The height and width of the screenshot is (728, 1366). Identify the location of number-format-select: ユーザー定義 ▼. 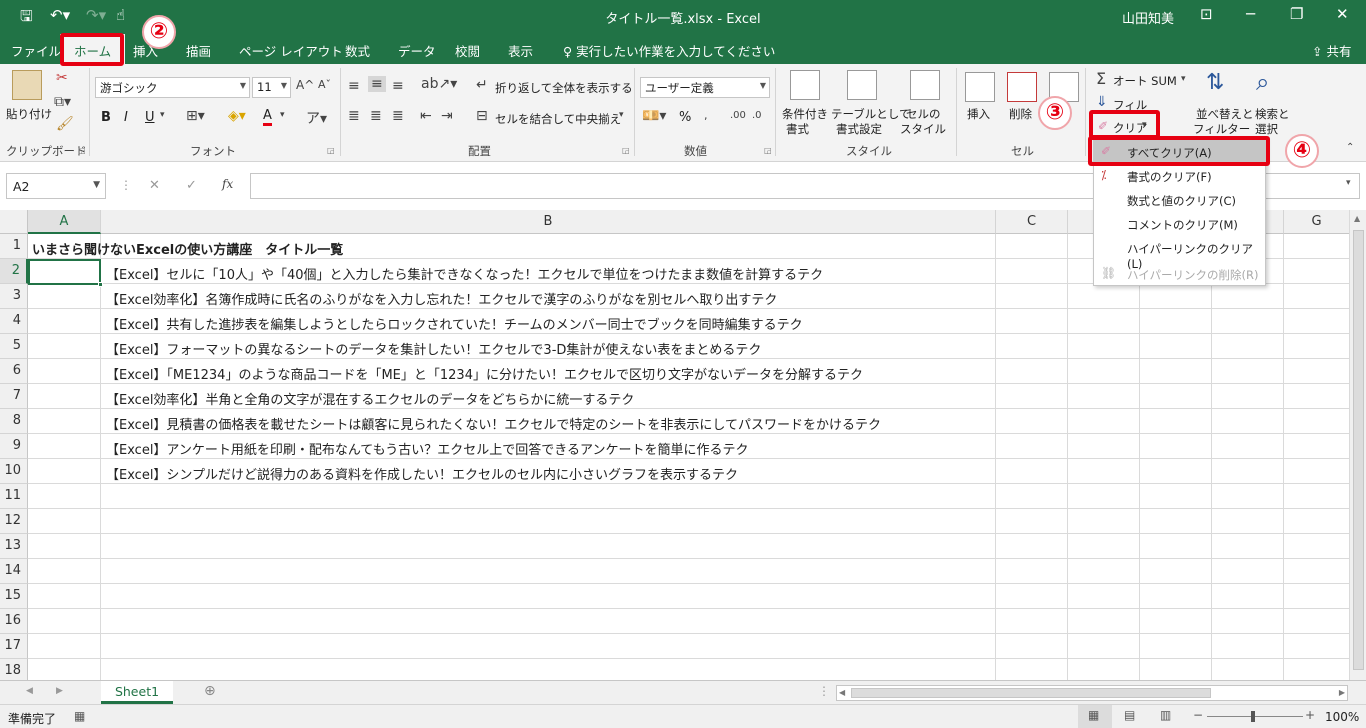
(705, 87).